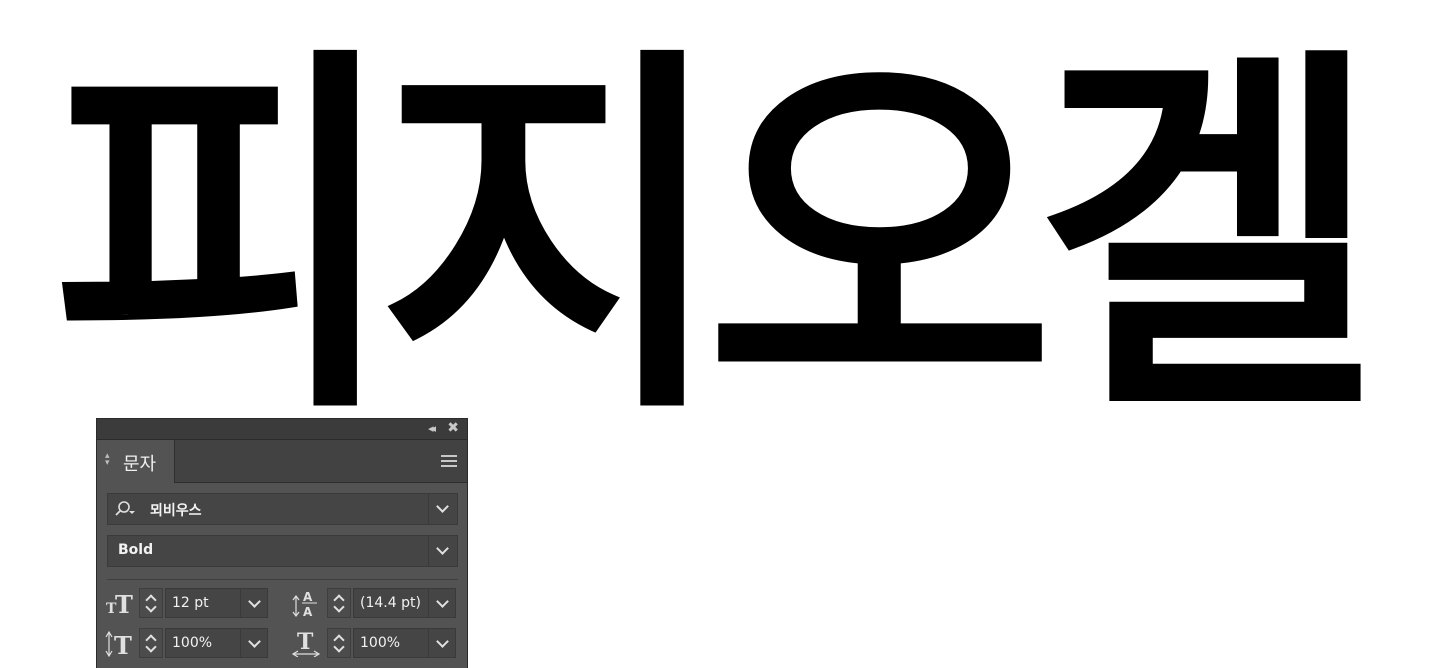 The width and height of the screenshot is (1440, 668). What do you see at coordinates (107, 459) in the screenshot?
I see `tab-reorder-icon: ▴ ▾` at bounding box center [107, 459].